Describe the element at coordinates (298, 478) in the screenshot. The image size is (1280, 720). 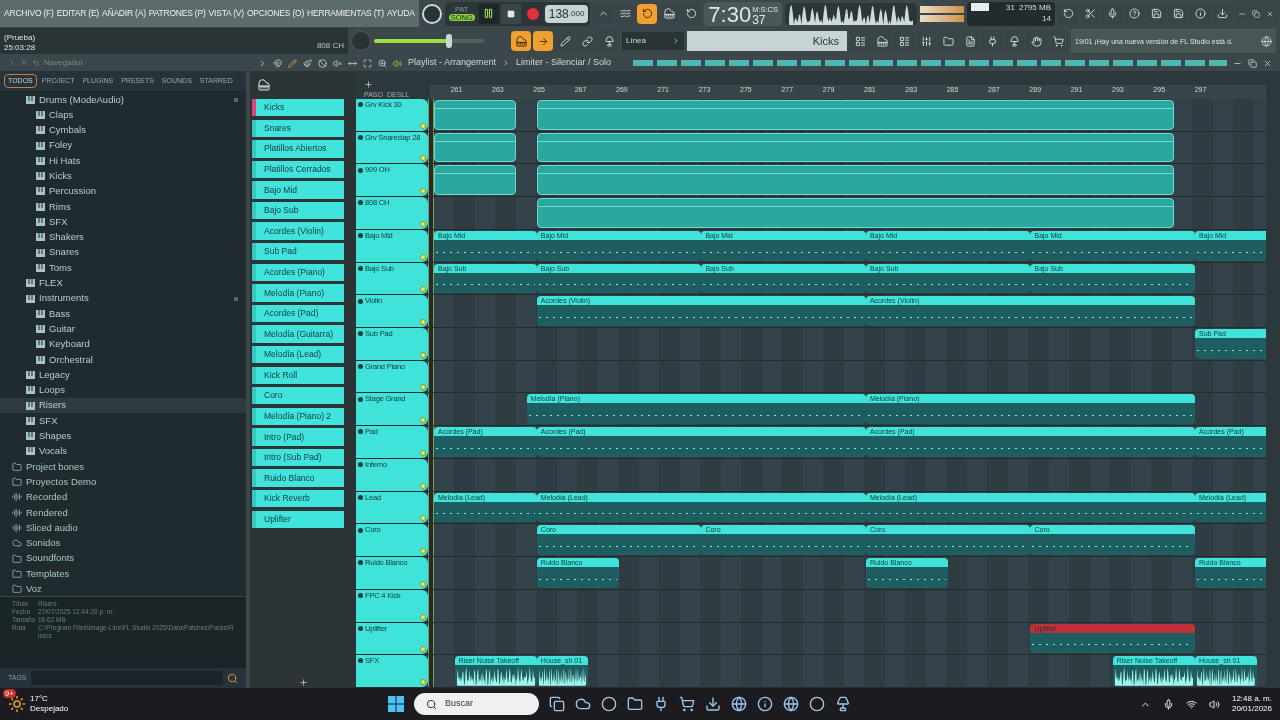
I see `pattern-button: Ruido Blanco` at that location.